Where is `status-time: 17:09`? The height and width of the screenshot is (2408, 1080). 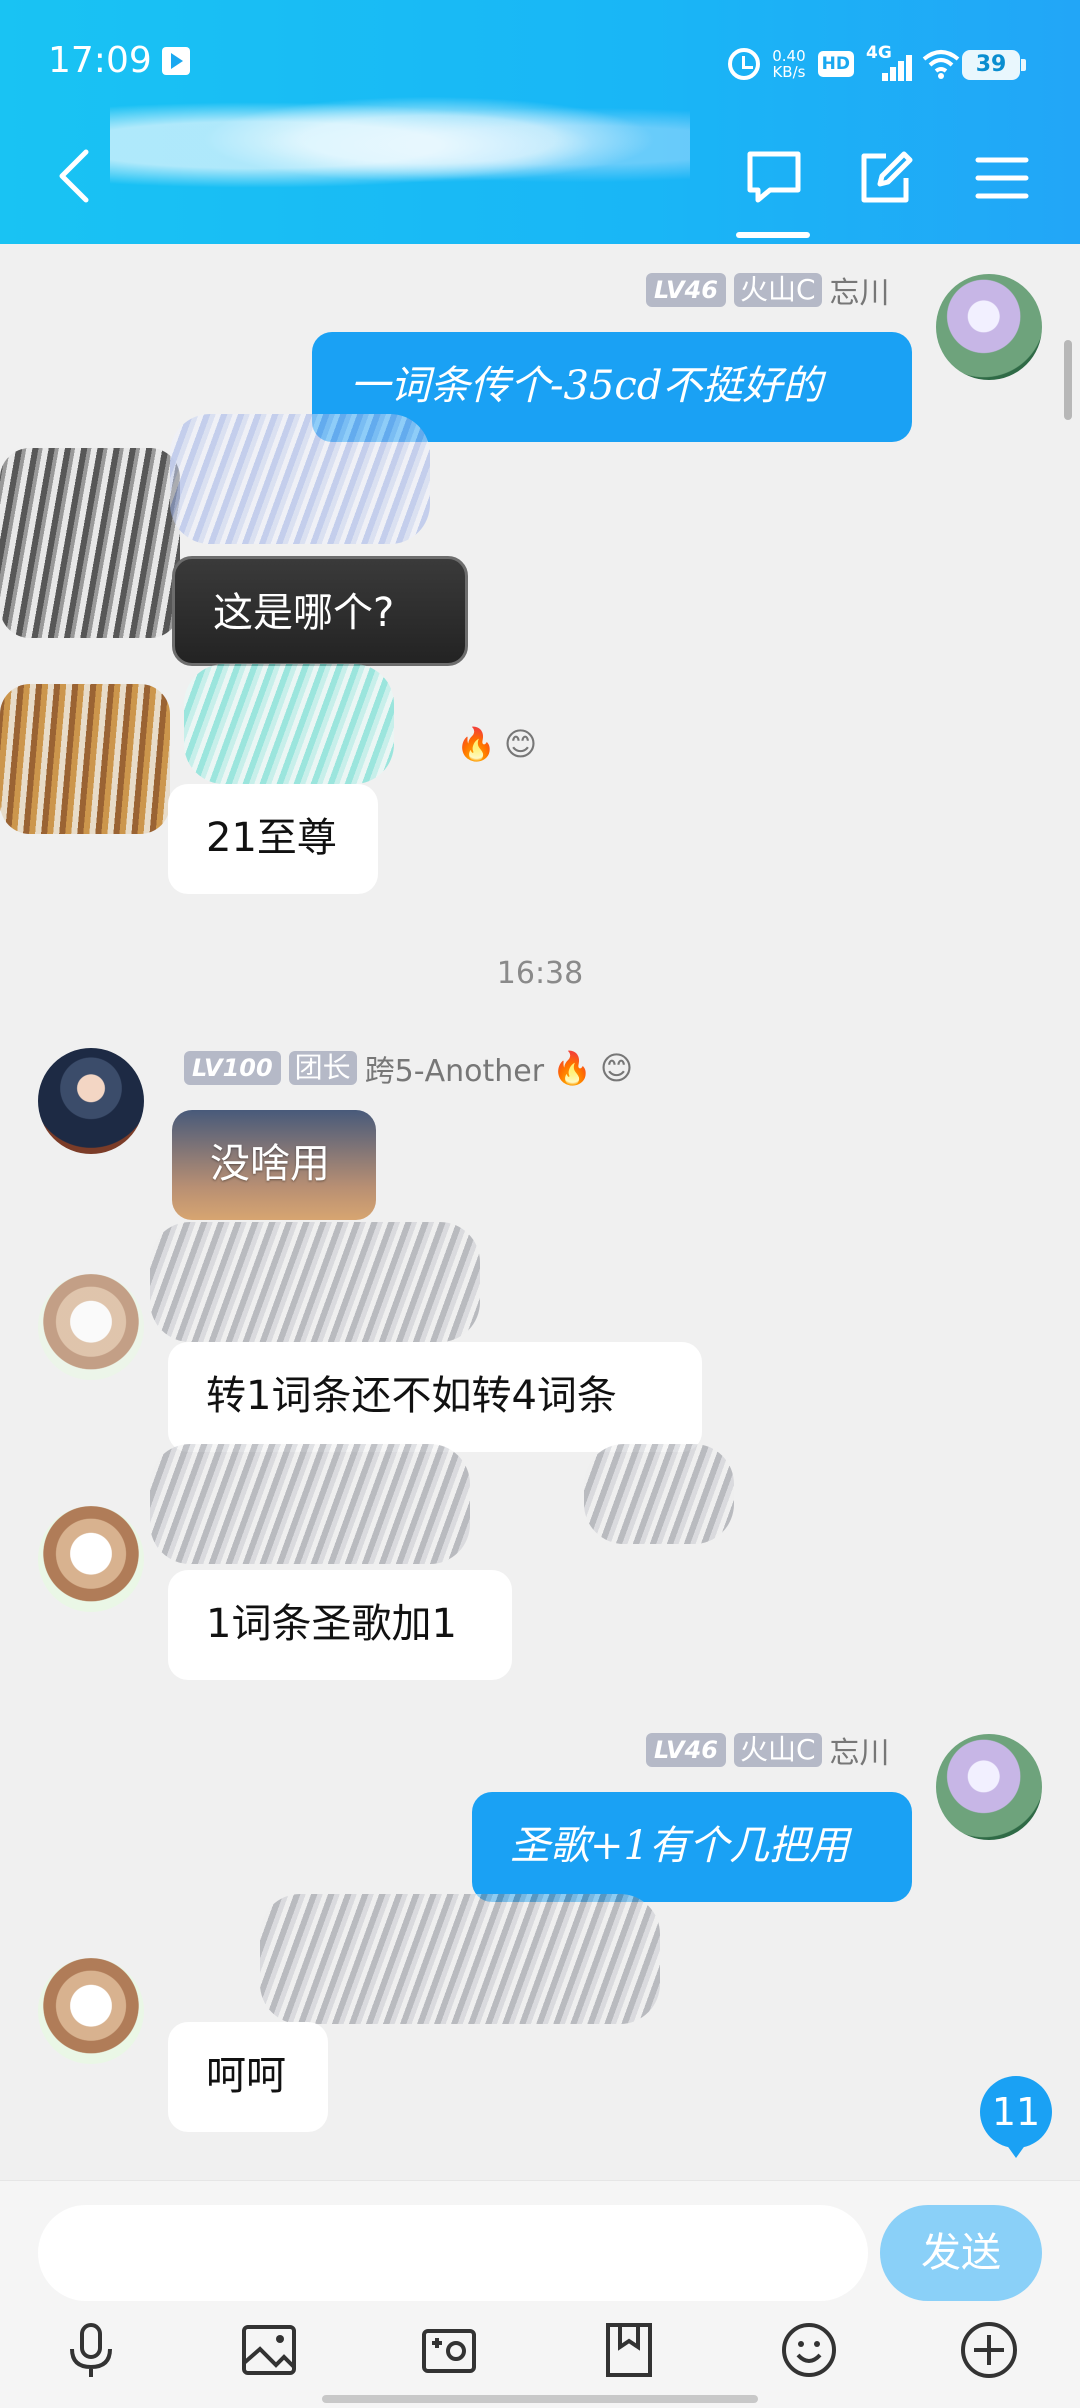
status-time: 17:09 is located at coordinates (100, 60).